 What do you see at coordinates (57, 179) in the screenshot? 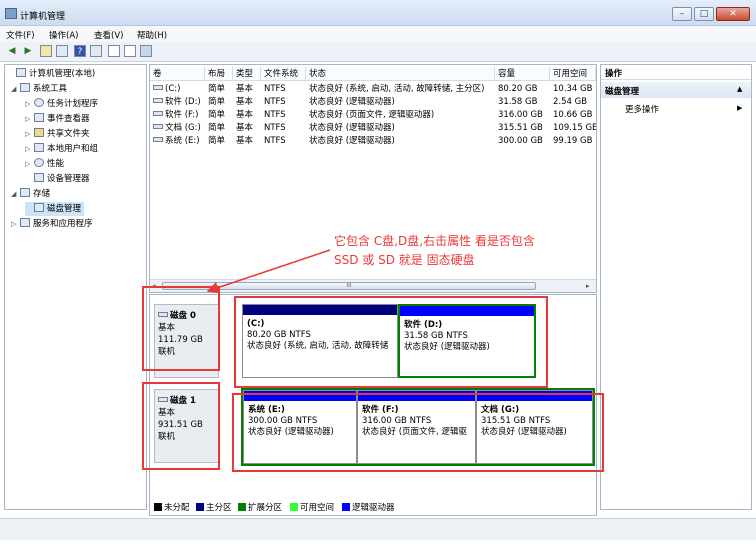
I see `tree-item-device-manager: 设备管理器` at bounding box center [57, 179].